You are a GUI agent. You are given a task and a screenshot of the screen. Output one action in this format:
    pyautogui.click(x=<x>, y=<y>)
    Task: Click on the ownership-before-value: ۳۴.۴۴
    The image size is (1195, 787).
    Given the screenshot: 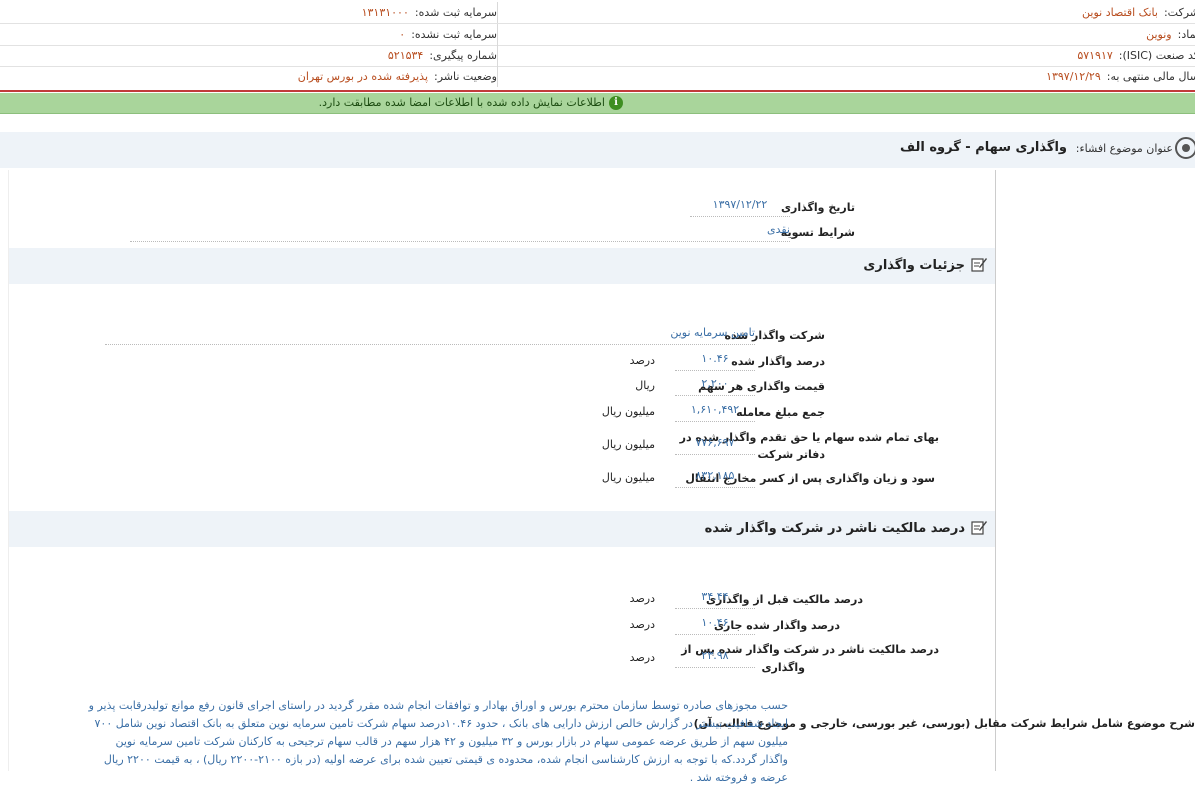 What is the action you would take?
    pyautogui.click(x=715, y=599)
    